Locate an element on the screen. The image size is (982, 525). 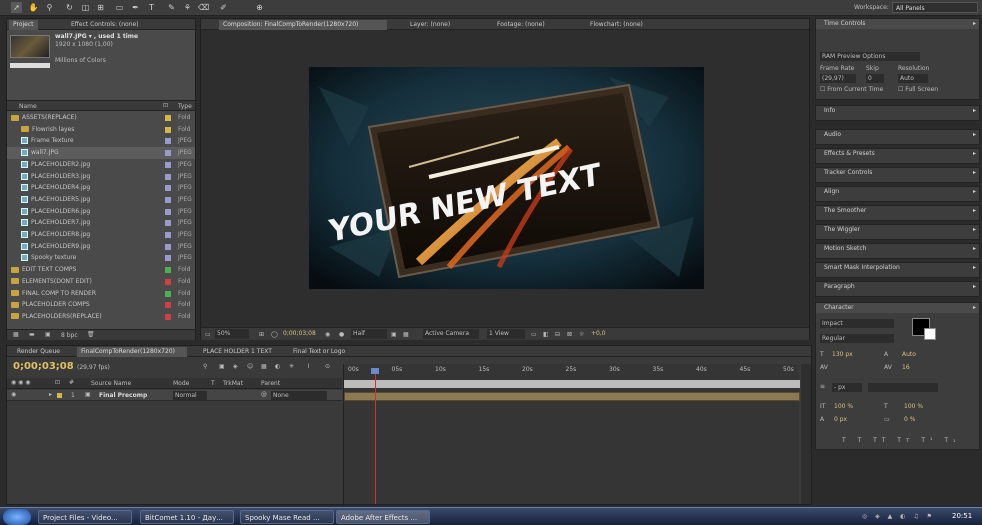
playhead-handle is located at coordinates (375, 371).